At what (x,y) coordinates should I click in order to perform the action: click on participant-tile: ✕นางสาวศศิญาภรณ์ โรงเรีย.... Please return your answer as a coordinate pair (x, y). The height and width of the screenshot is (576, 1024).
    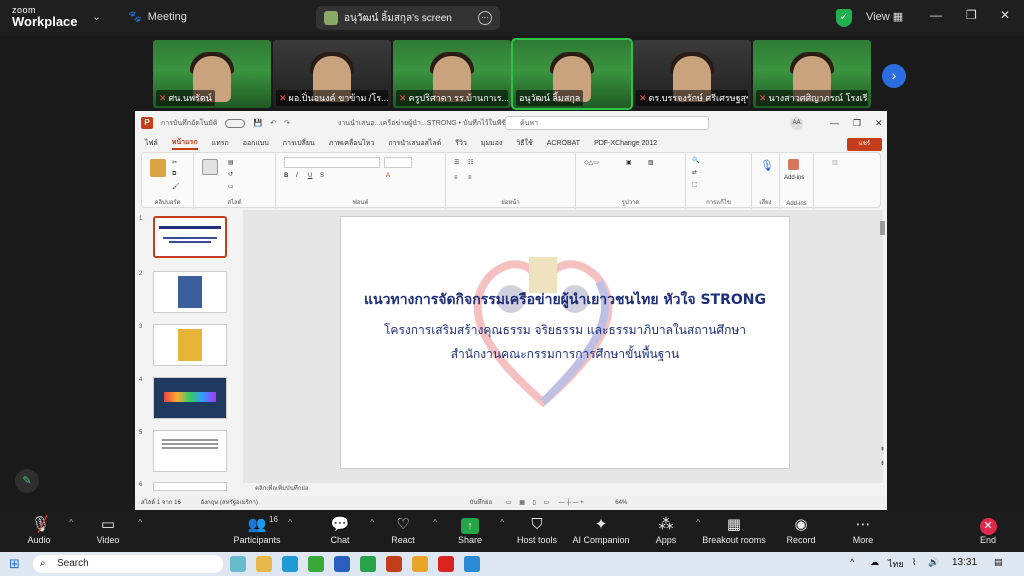
    Looking at the image, I should click on (812, 74).